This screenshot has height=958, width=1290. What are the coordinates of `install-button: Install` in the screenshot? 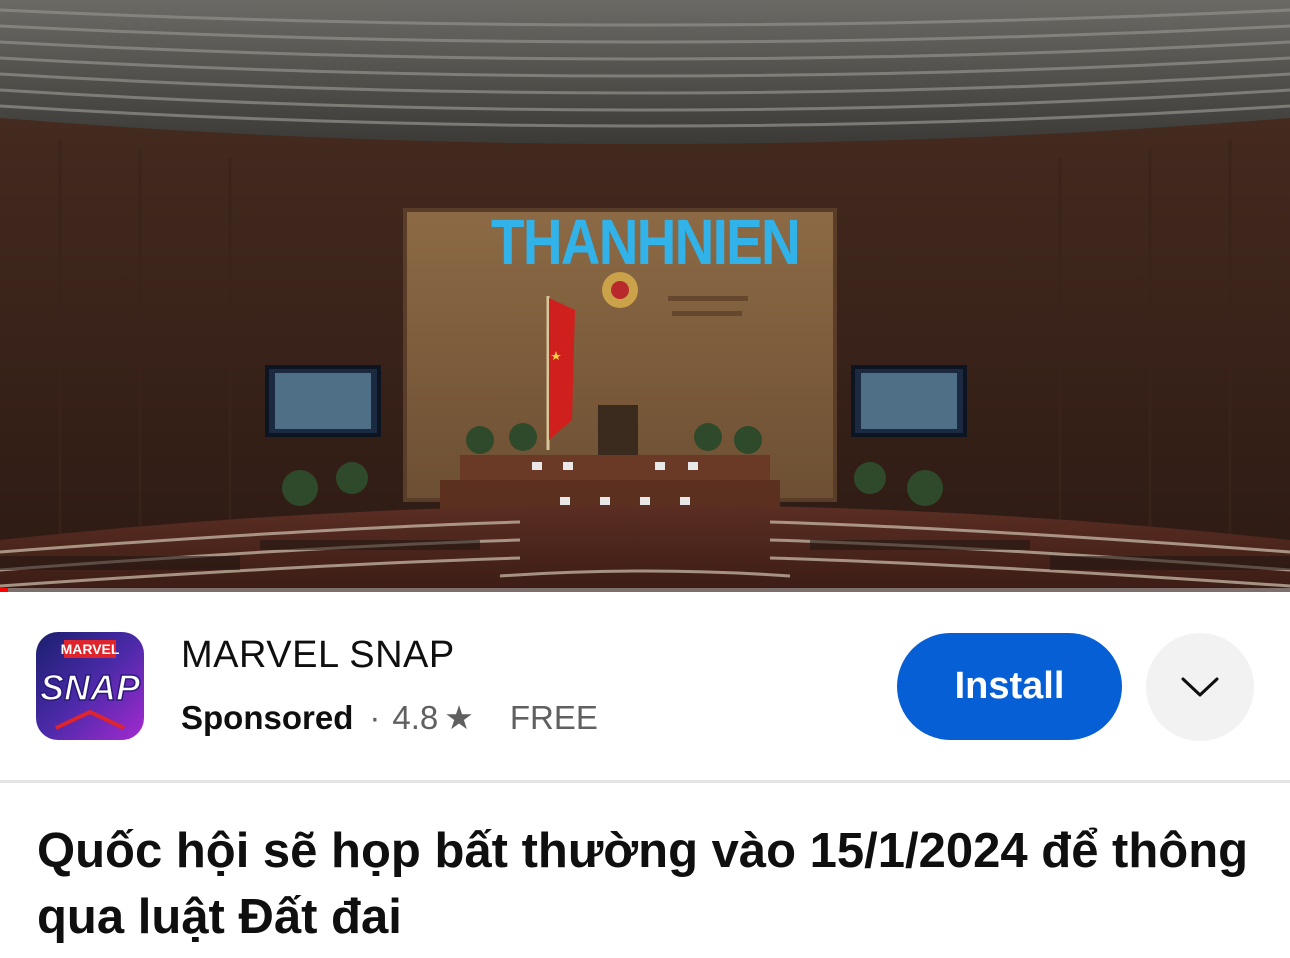 It's located at (1009, 686).